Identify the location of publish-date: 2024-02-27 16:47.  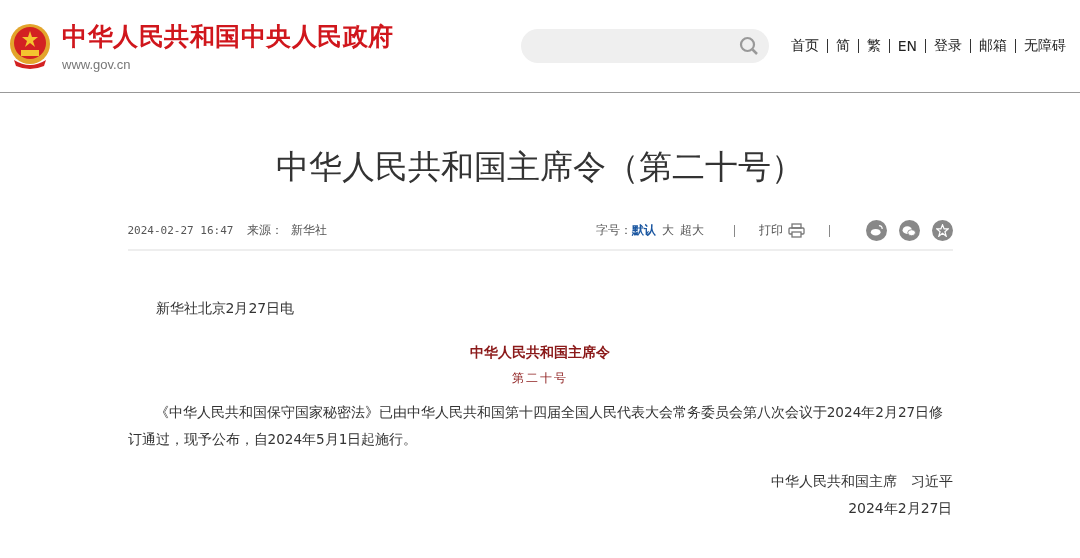
(180, 230).